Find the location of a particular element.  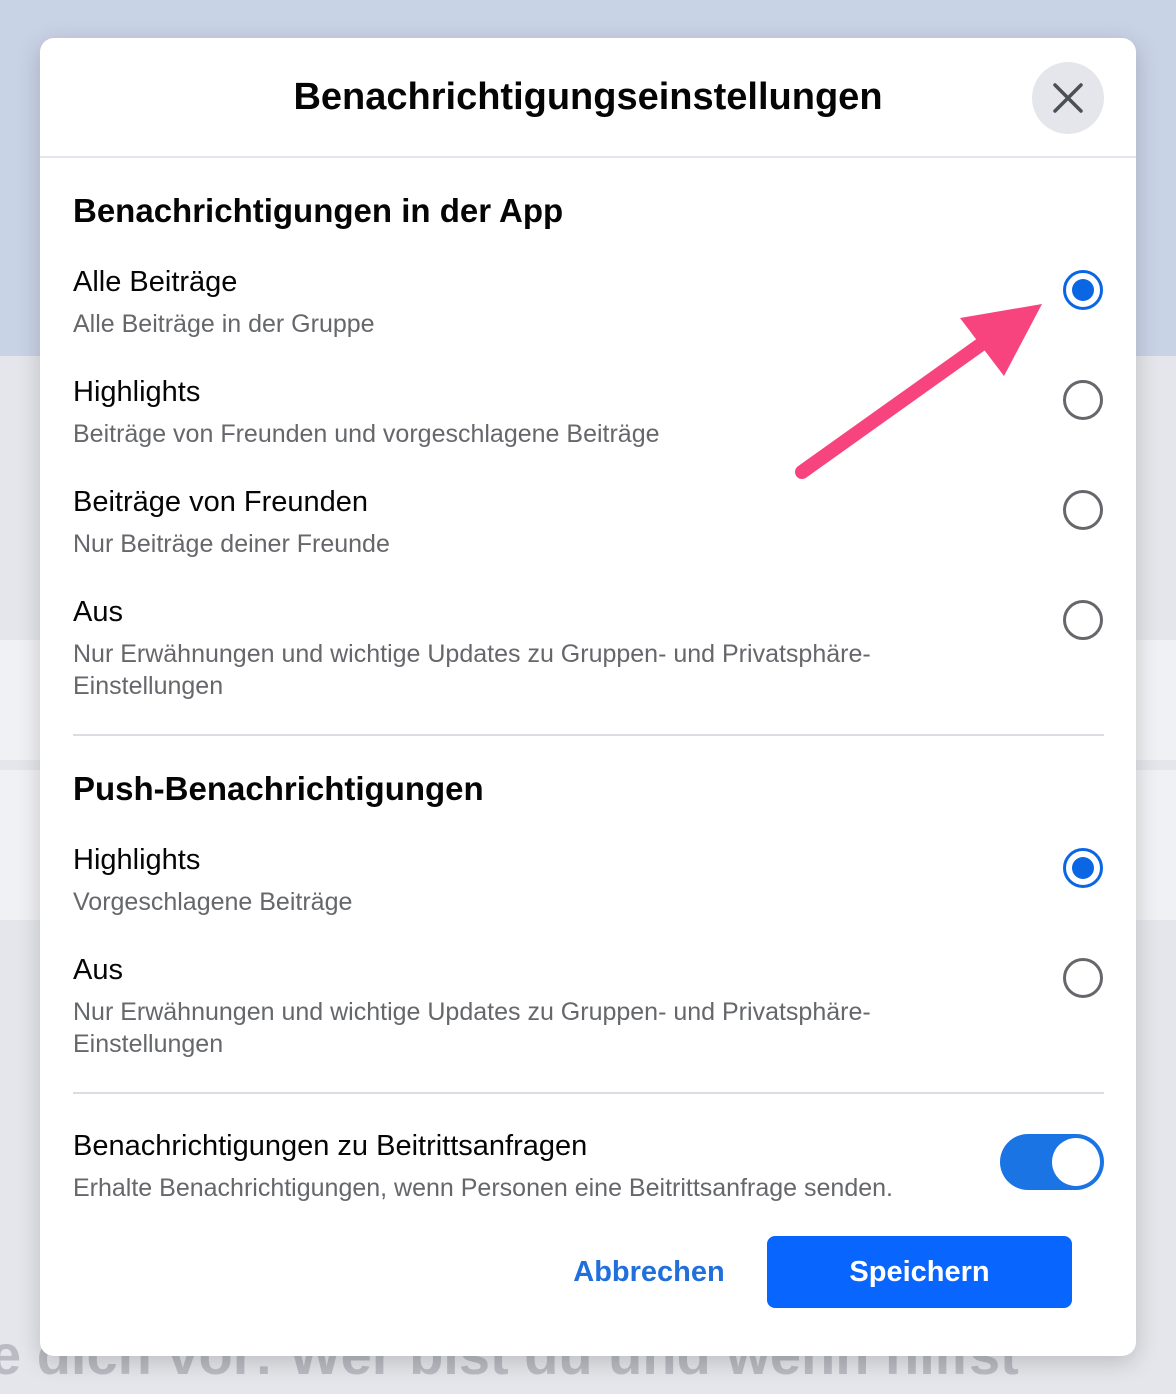

join-requests-toggle is located at coordinates (1052, 1162).